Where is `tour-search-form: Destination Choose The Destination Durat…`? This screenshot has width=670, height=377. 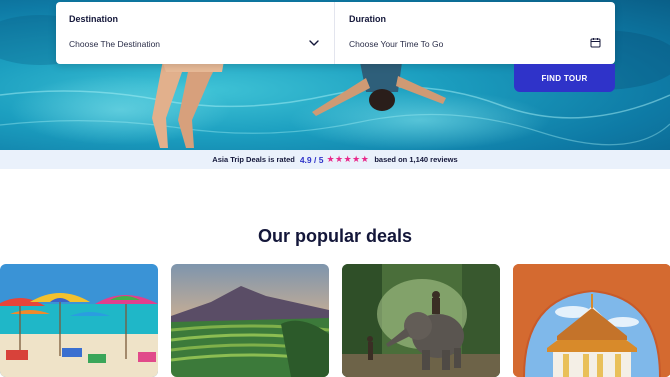
tour-search-form: Destination Choose The Destination Durat… is located at coordinates (335, 33).